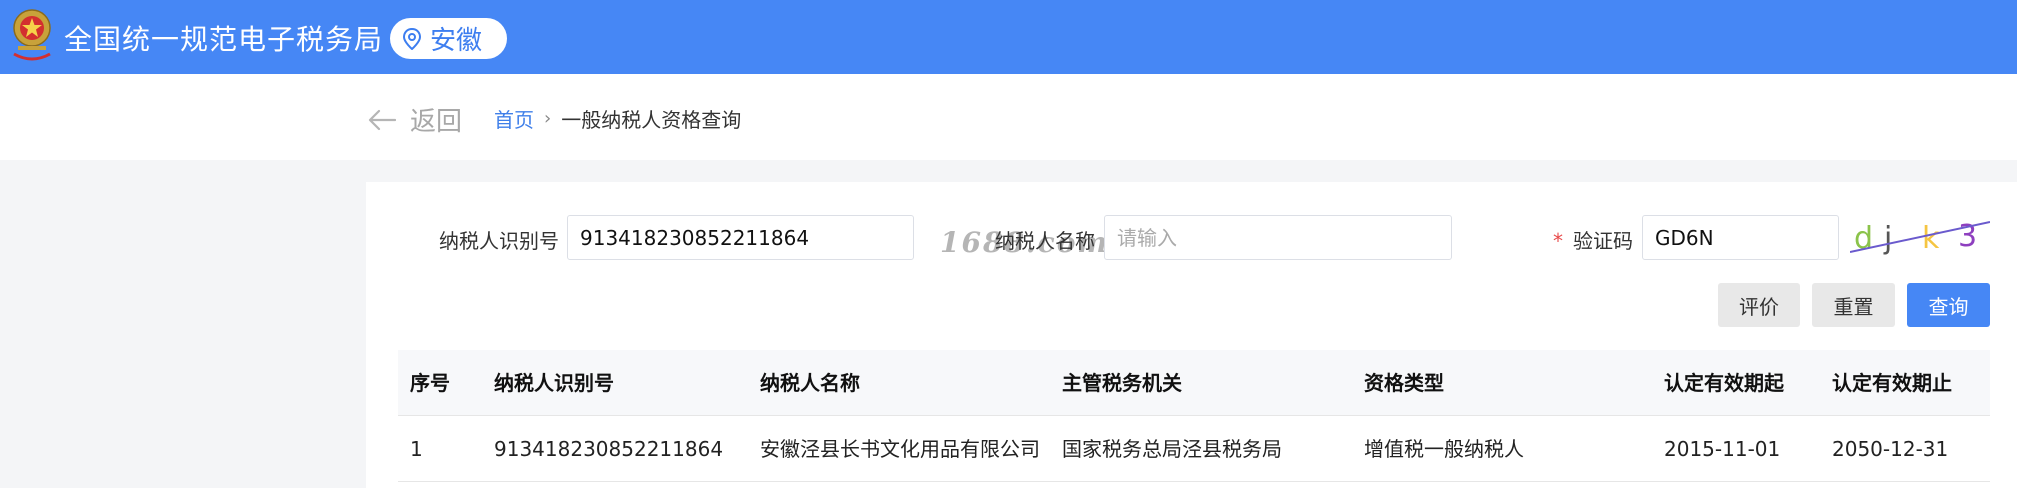 The width and height of the screenshot is (2017, 488). Describe the element at coordinates (1931, 238) in the screenshot. I see `captcha-char: k` at that location.